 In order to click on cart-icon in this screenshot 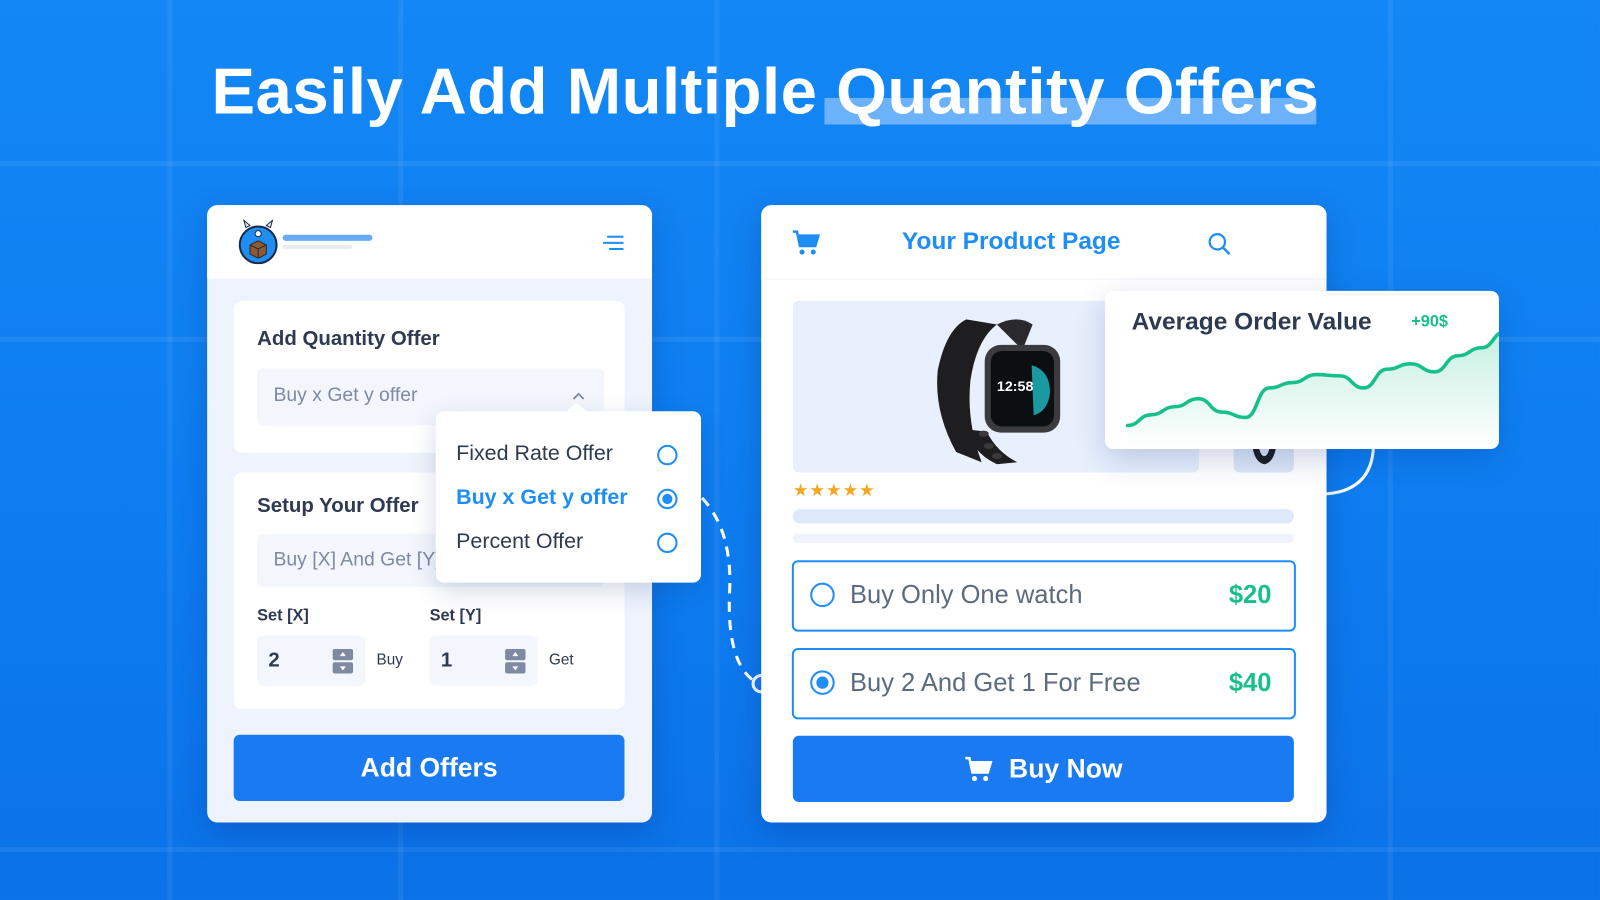, I will do `click(979, 768)`.